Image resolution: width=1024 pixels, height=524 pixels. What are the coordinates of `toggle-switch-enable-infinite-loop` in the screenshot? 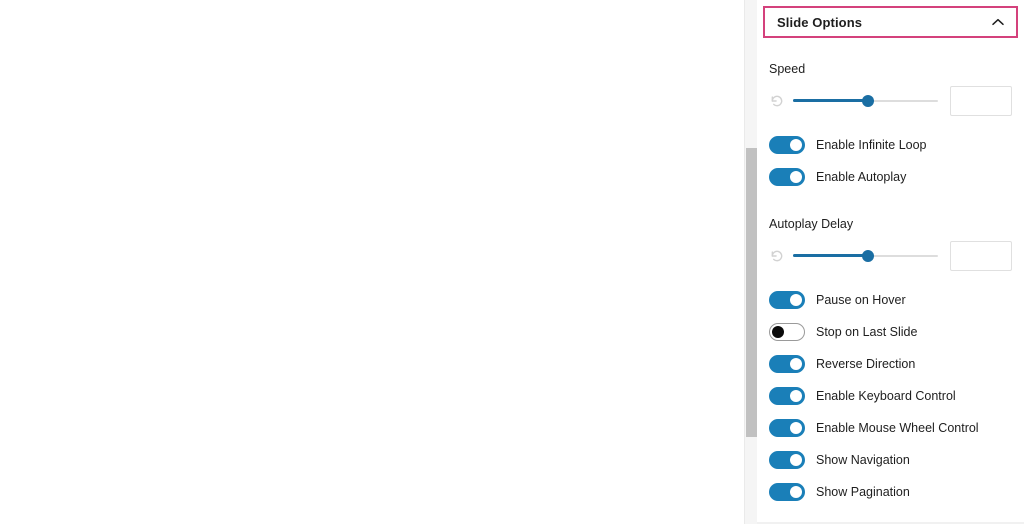 It's located at (787, 145).